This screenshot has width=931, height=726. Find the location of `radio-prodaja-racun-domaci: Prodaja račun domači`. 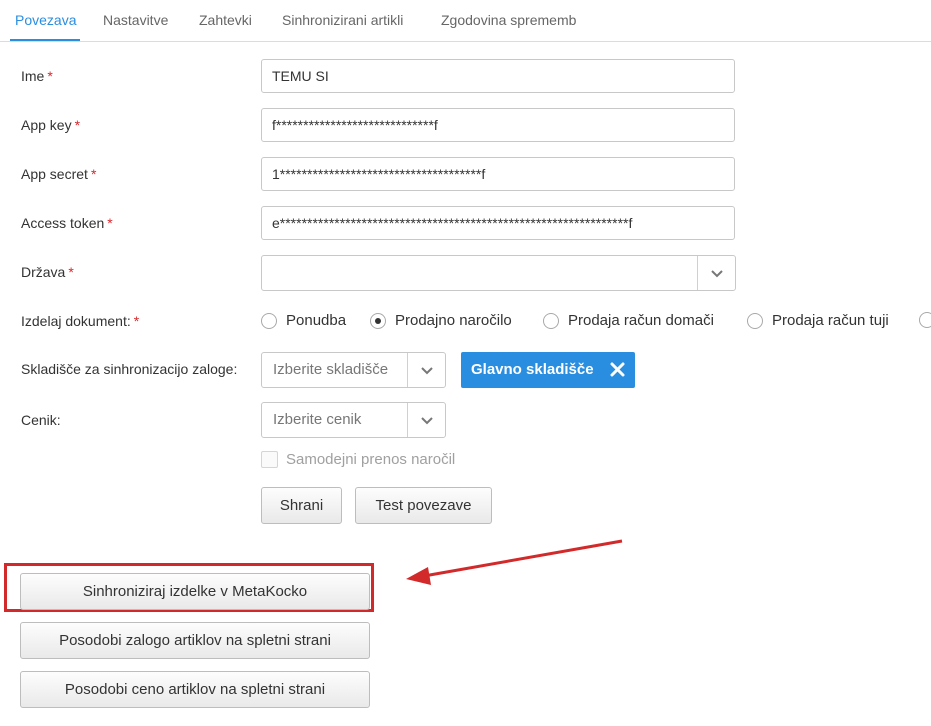

radio-prodaja-racun-domaci: Prodaja račun domači is located at coordinates (628, 320).